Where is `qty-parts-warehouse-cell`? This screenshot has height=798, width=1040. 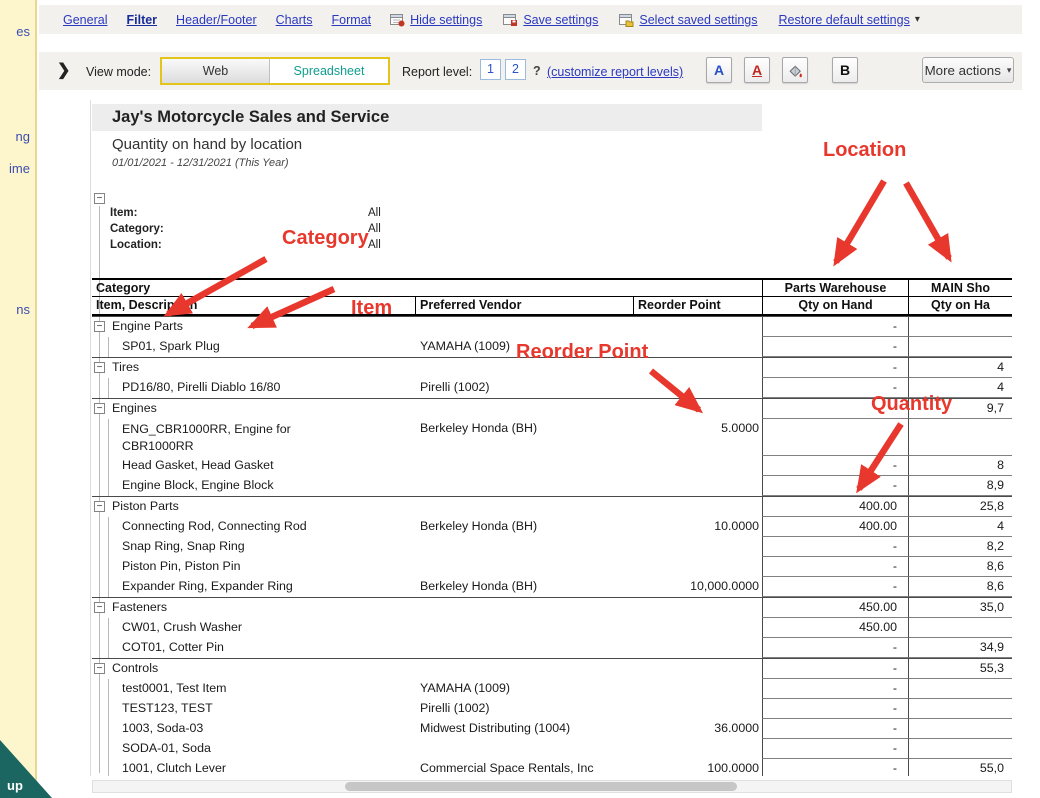 qty-parts-warehouse-cell is located at coordinates (835, 409).